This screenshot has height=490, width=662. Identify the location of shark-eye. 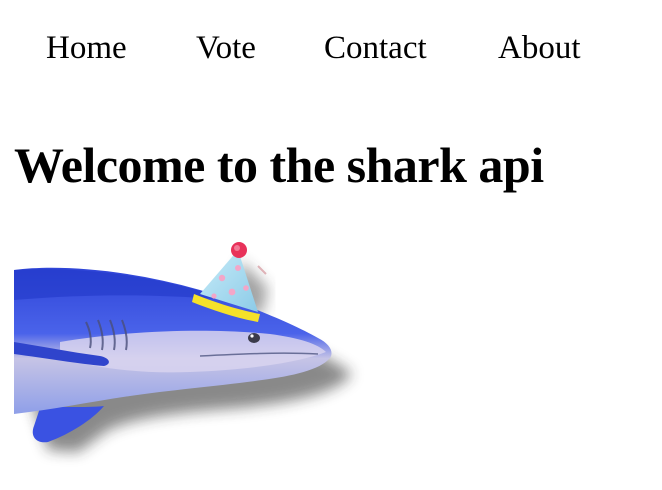
(254, 338).